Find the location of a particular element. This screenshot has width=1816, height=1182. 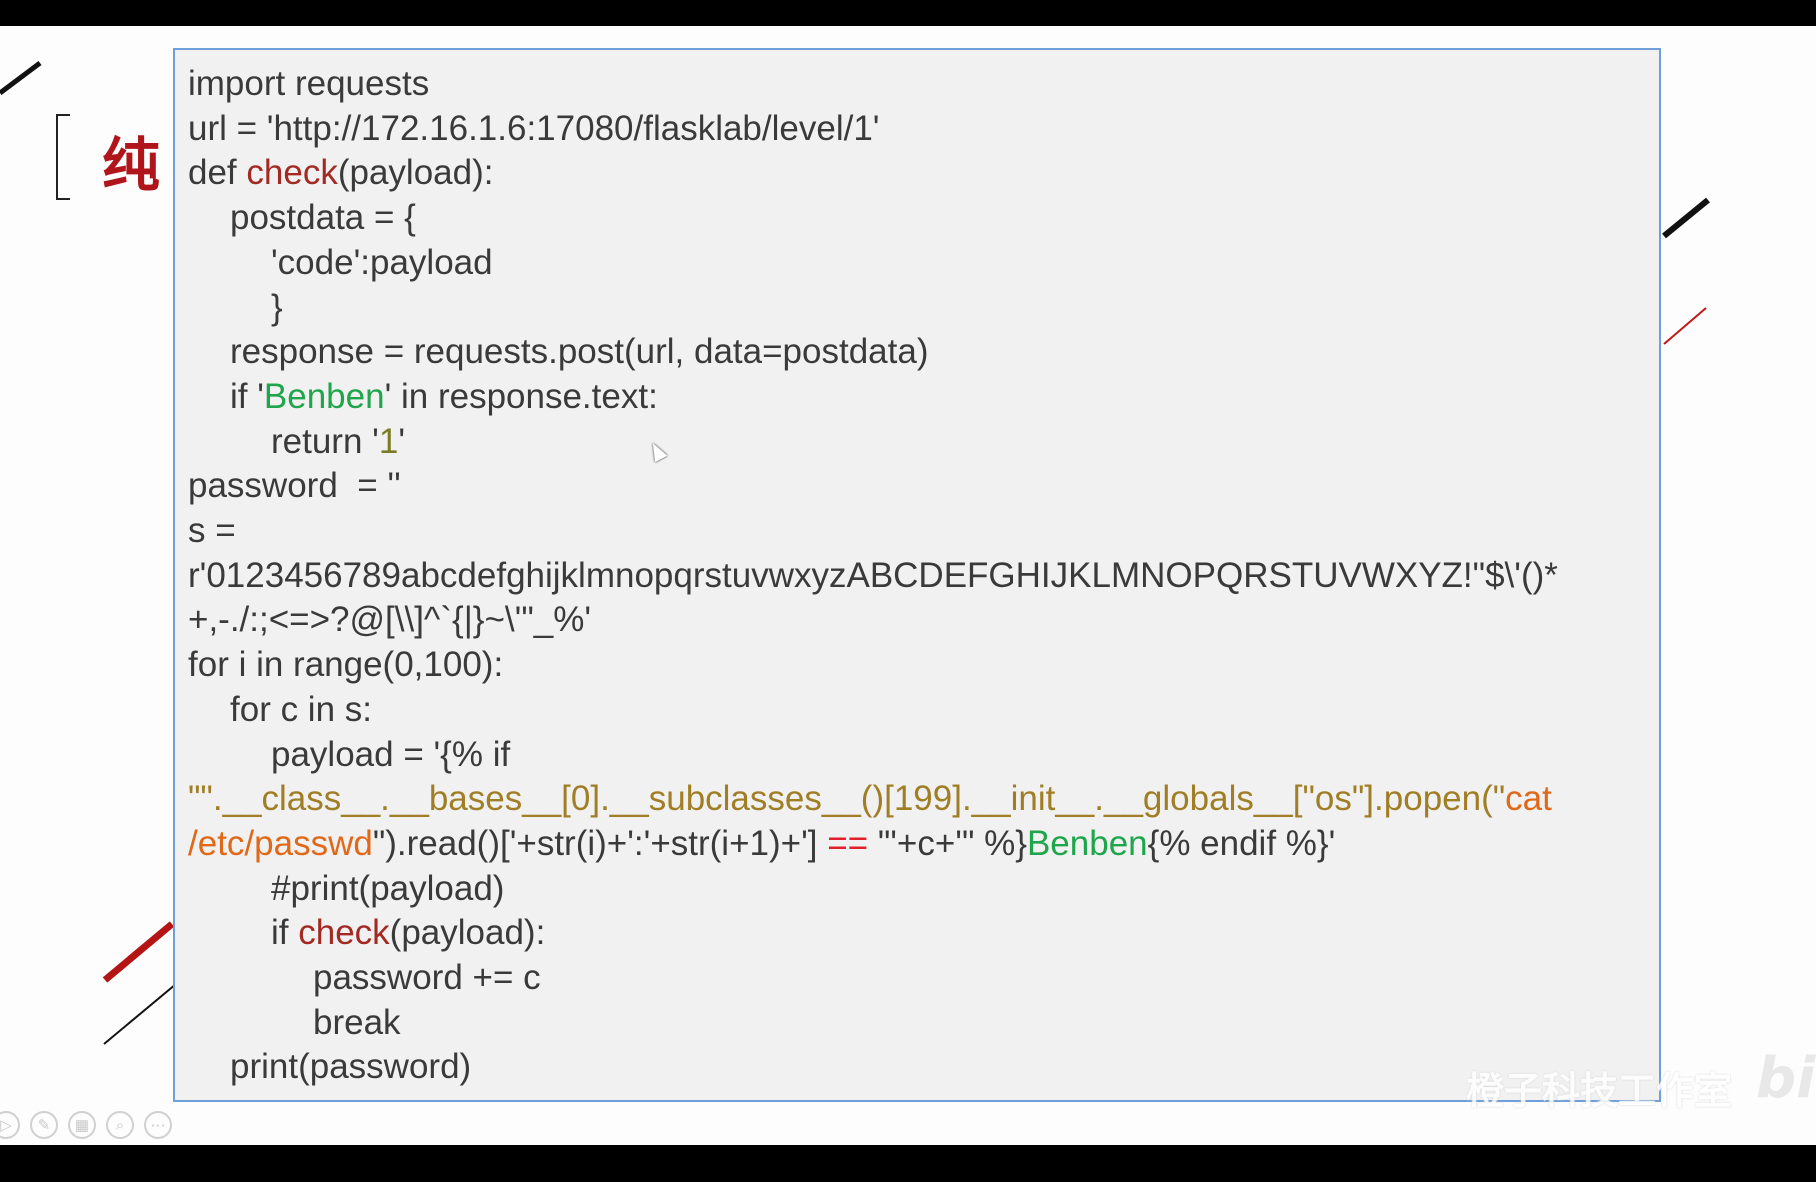

code-line: break is located at coordinates (923, 1023).